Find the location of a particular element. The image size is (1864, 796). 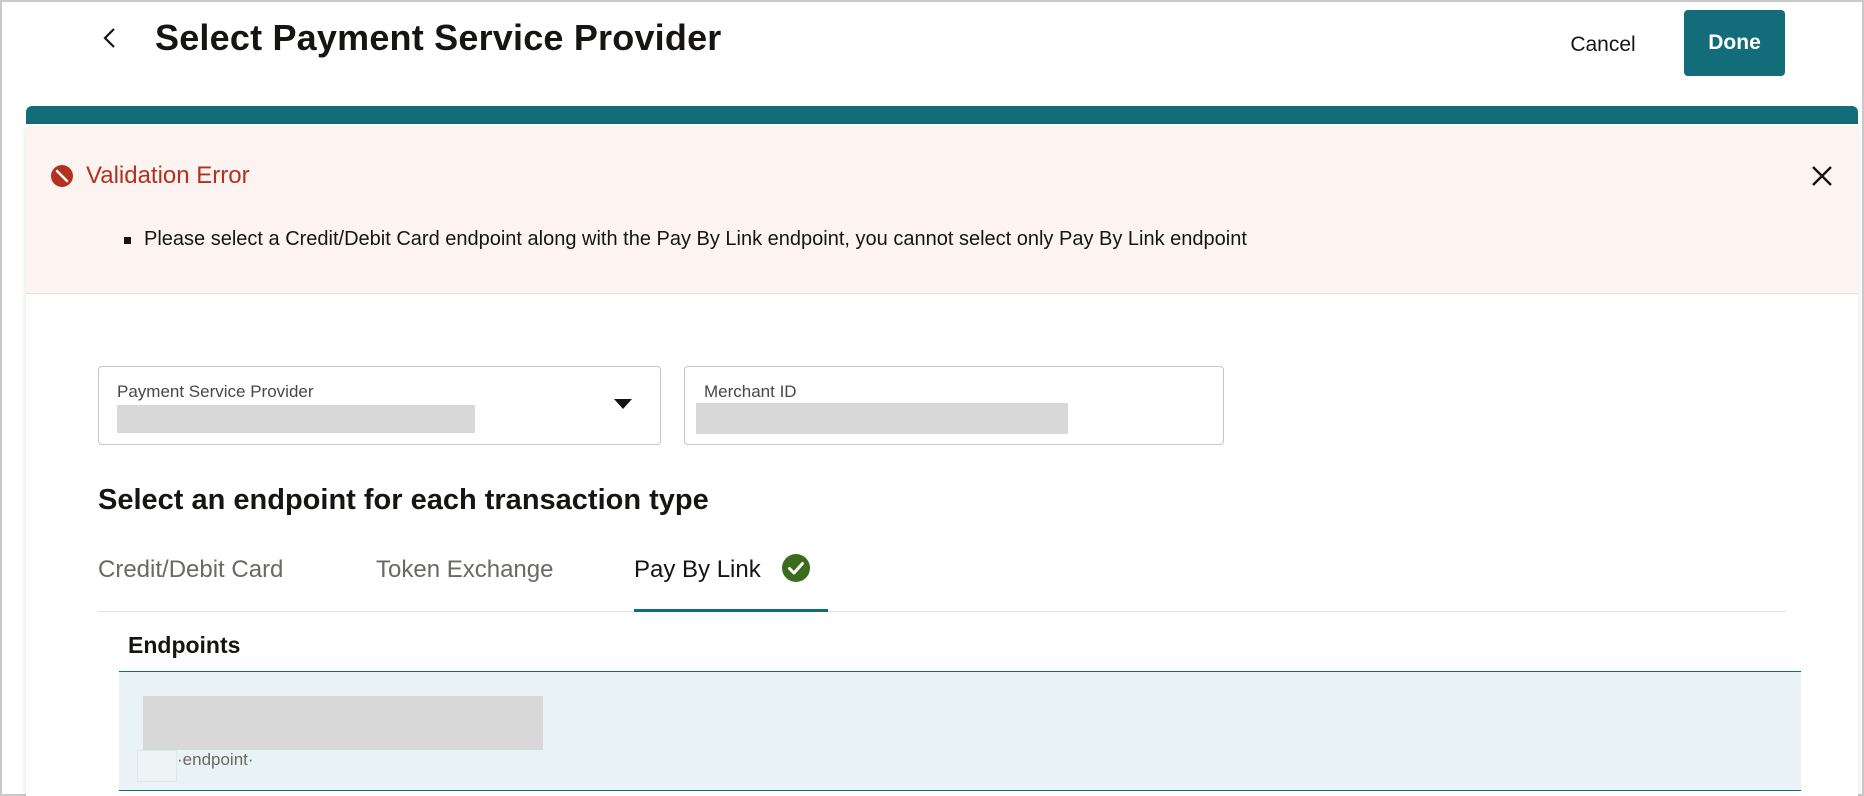

merchant-id-label: Merchant ID is located at coordinates (750, 391).